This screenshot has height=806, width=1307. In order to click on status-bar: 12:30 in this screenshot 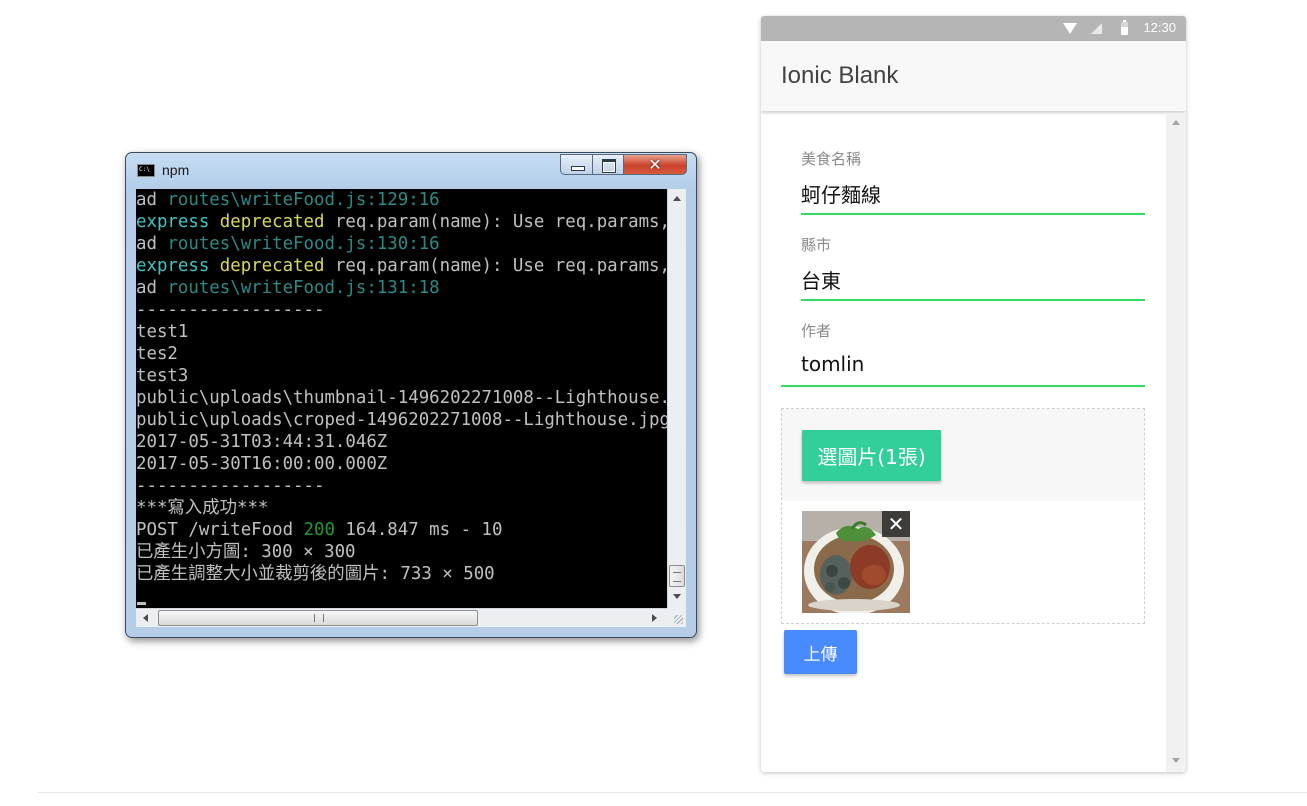, I will do `click(973, 28)`.